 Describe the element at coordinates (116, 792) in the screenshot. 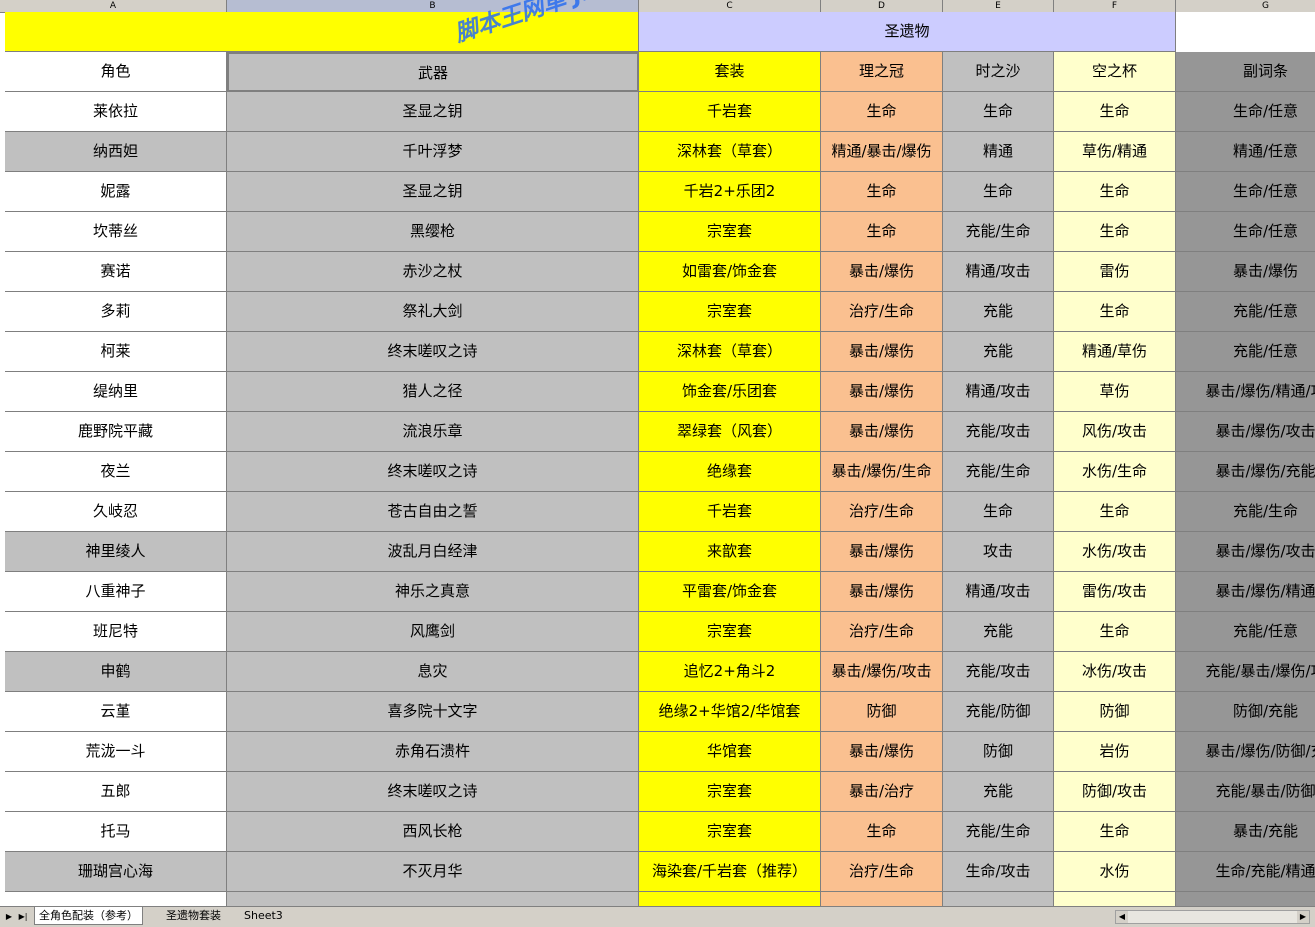

I see `cell-role: 五郎` at that location.